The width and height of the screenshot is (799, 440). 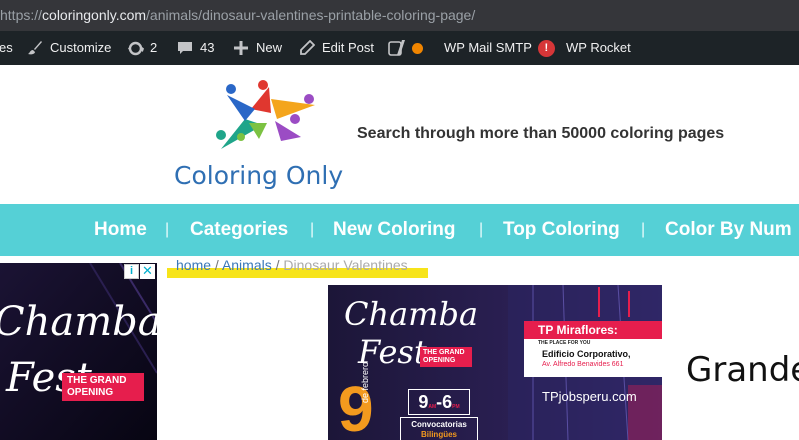 I want to click on admin-bar-edit-post: Edit Post, so click(x=336, y=48).